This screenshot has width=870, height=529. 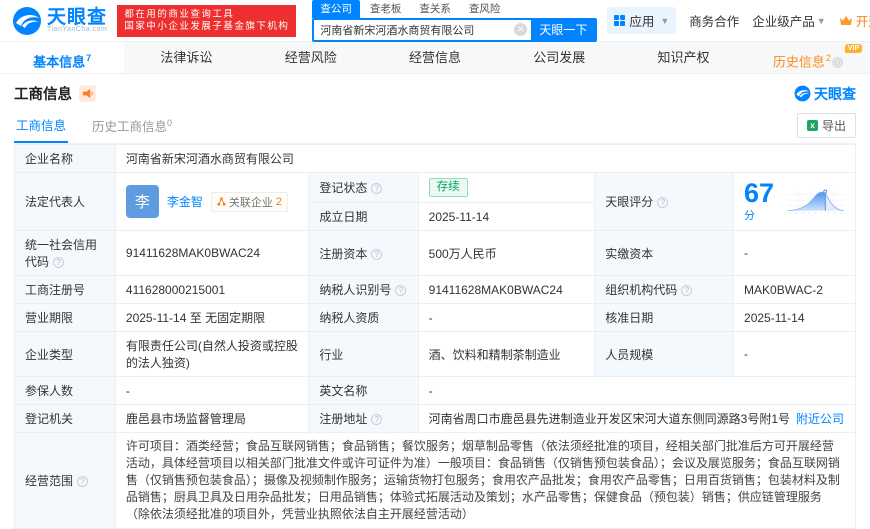 What do you see at coordinates (798, 62) in the screenshot?
I see `tab-history-info-label: 历史信息` at bounding box center [798, 62].